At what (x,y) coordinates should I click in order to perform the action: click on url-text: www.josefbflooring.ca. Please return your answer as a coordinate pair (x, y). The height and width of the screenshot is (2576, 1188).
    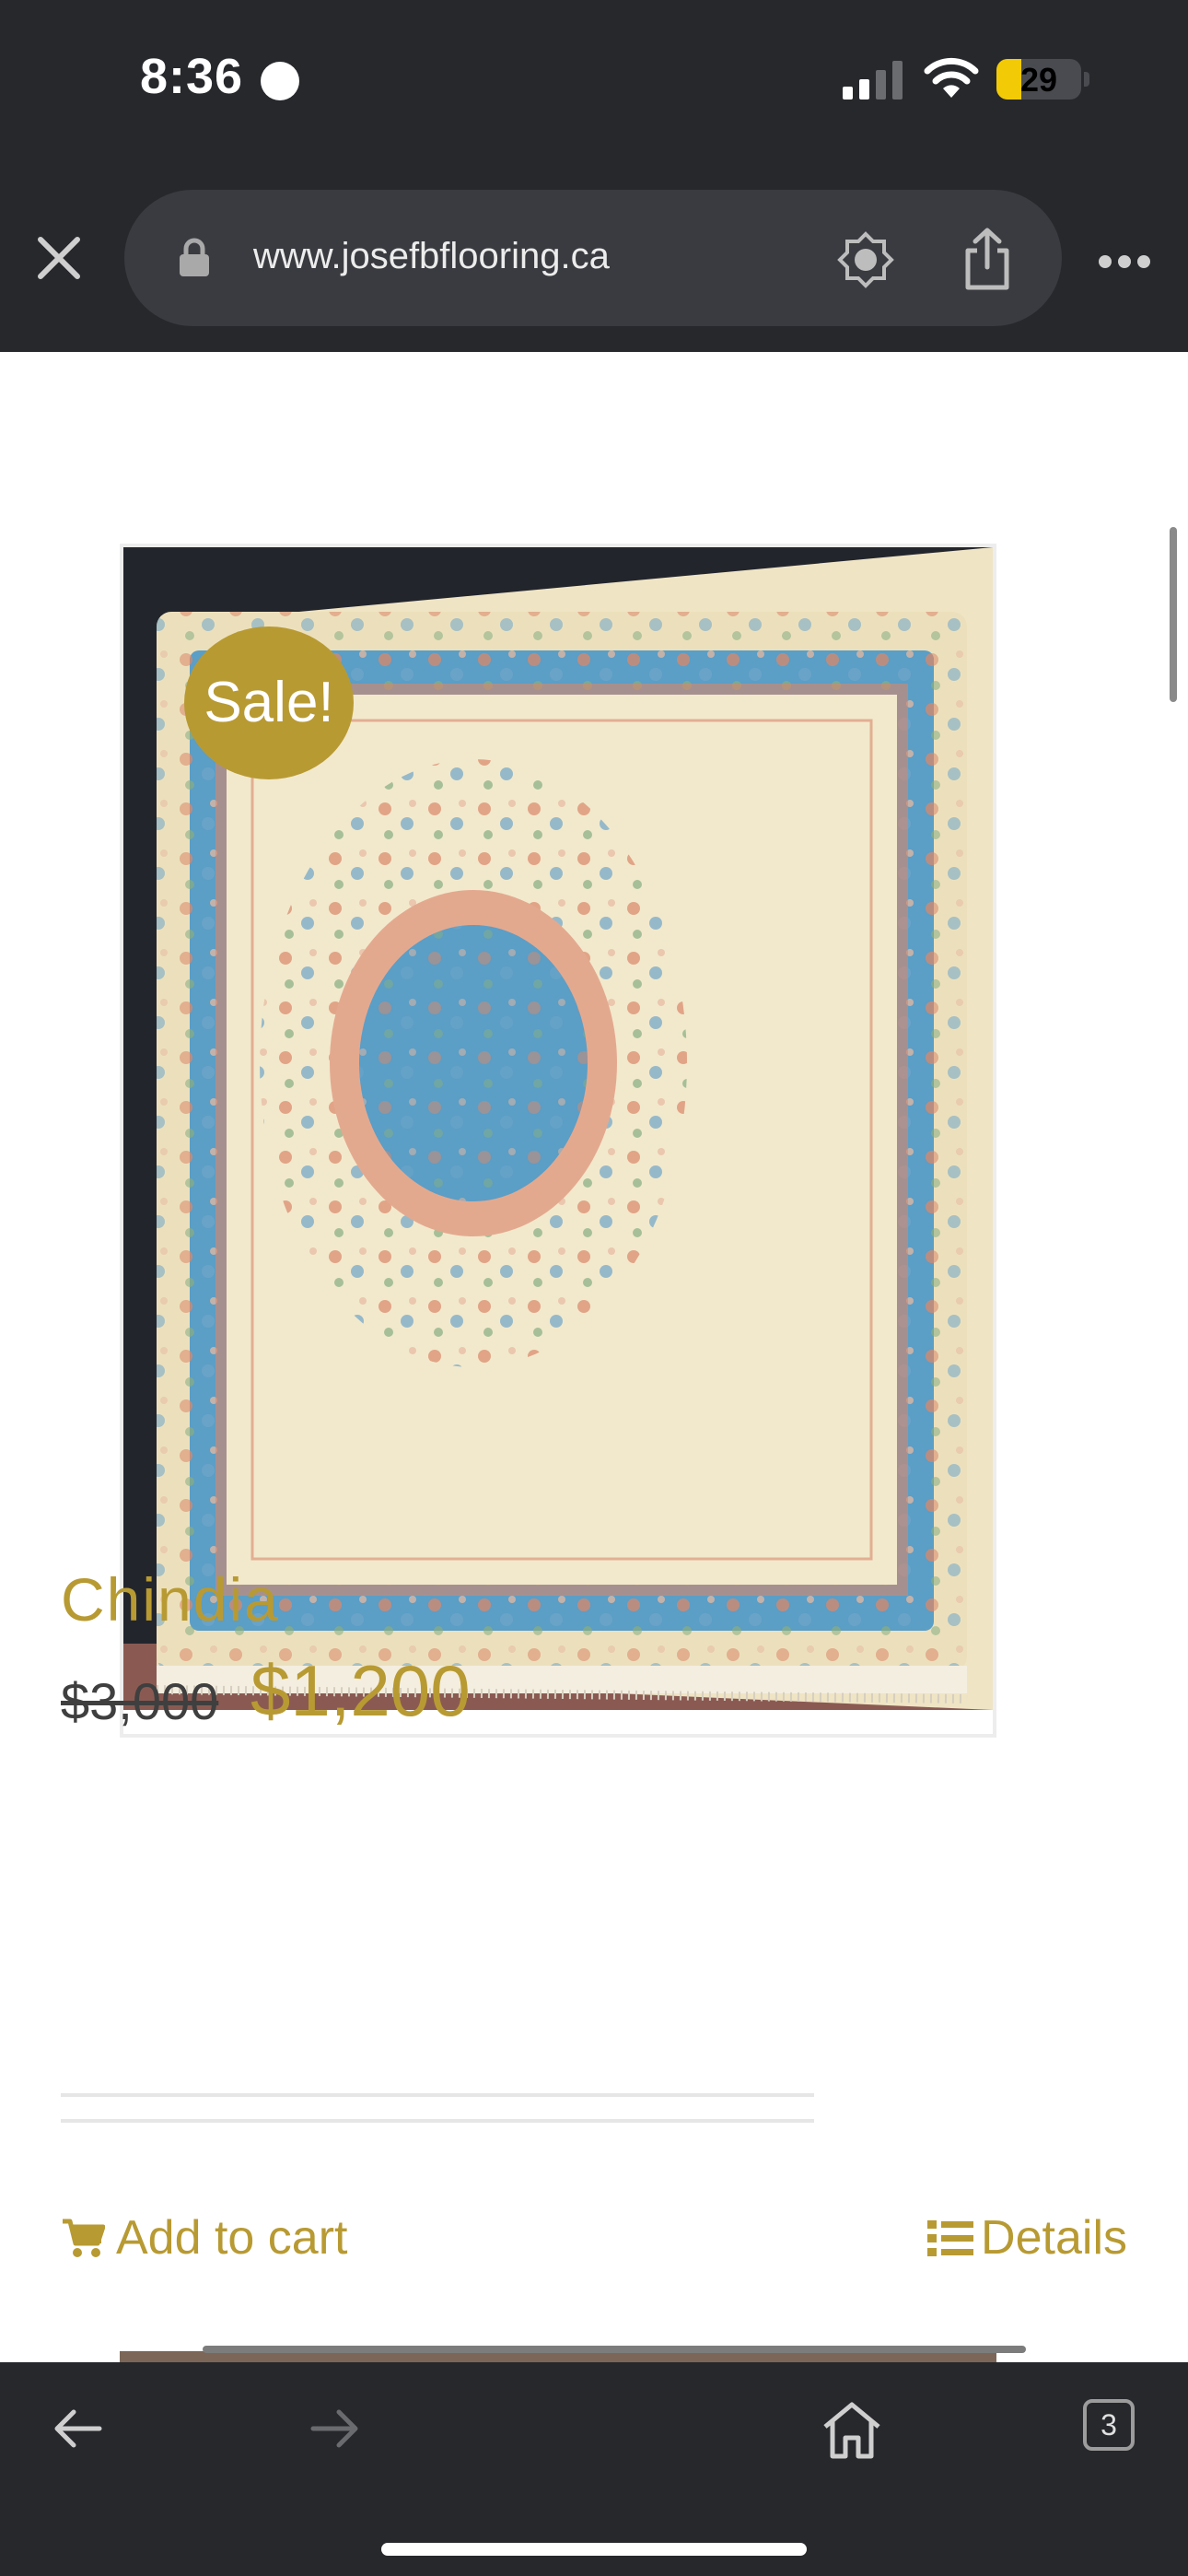
    Looking at the image, I should click on (431, 256).